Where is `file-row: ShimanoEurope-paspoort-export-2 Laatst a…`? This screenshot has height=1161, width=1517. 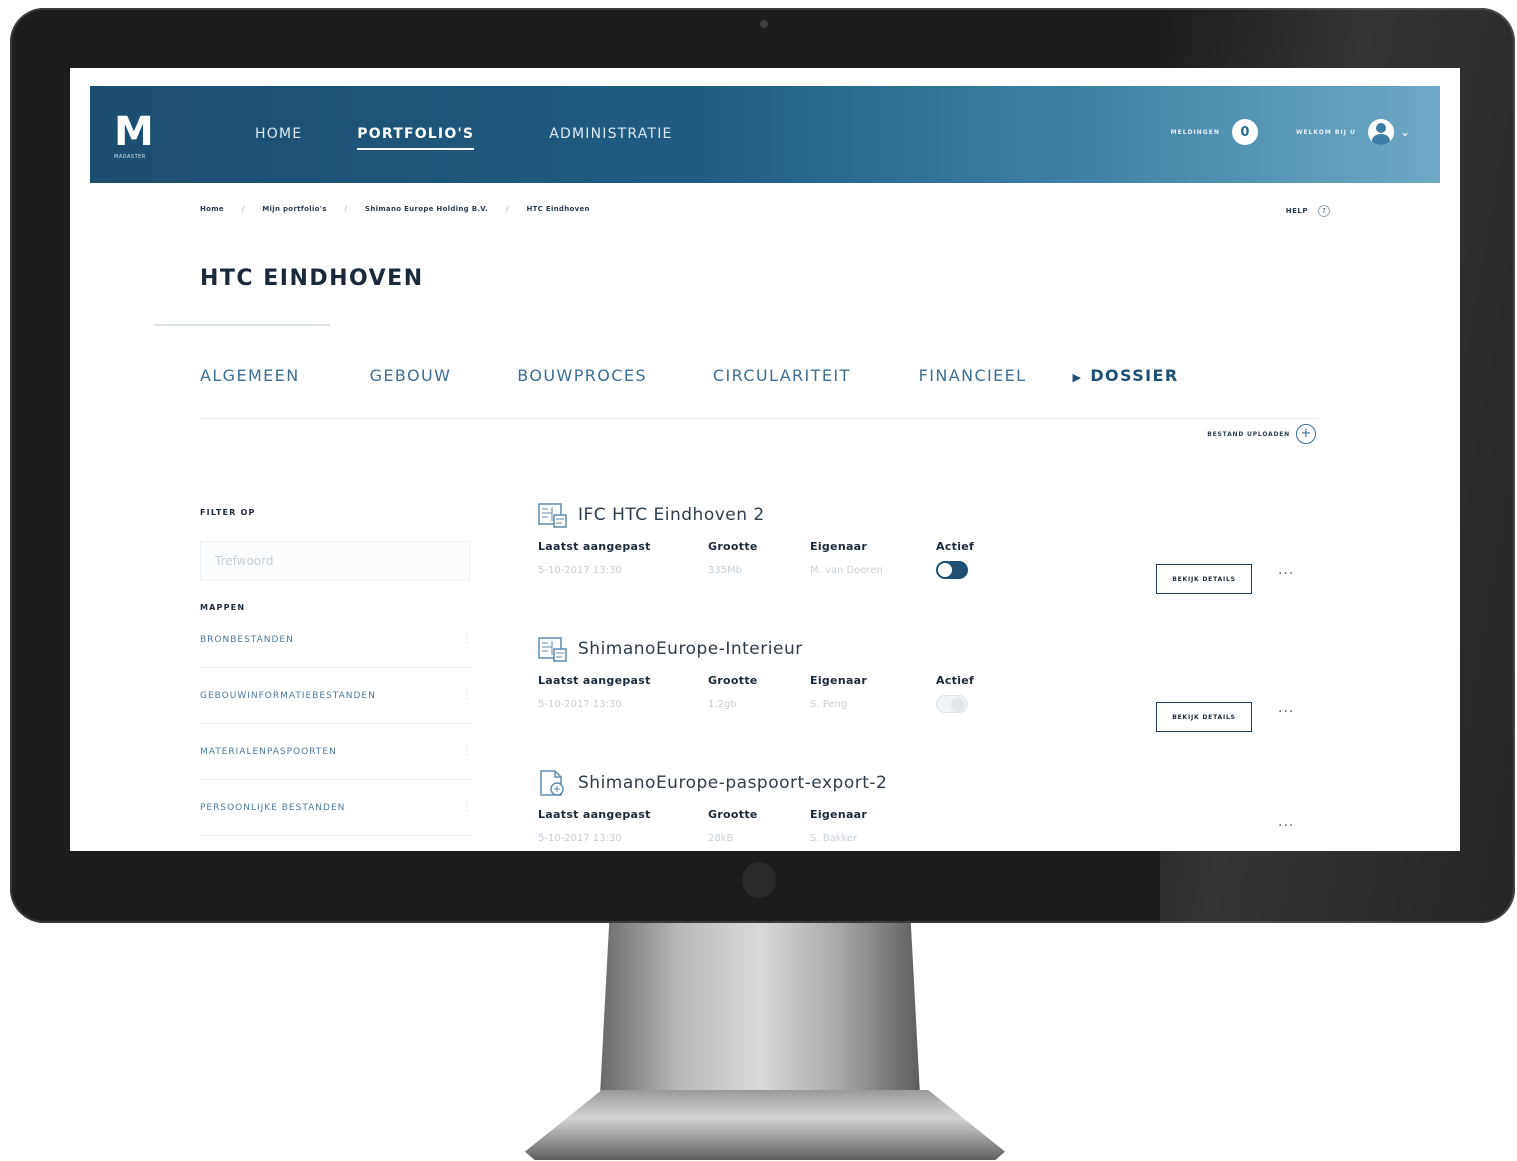
file-row: ShimanoEurope-paspoort-export-2 Laatst a… is located at coordinates (931, 810).